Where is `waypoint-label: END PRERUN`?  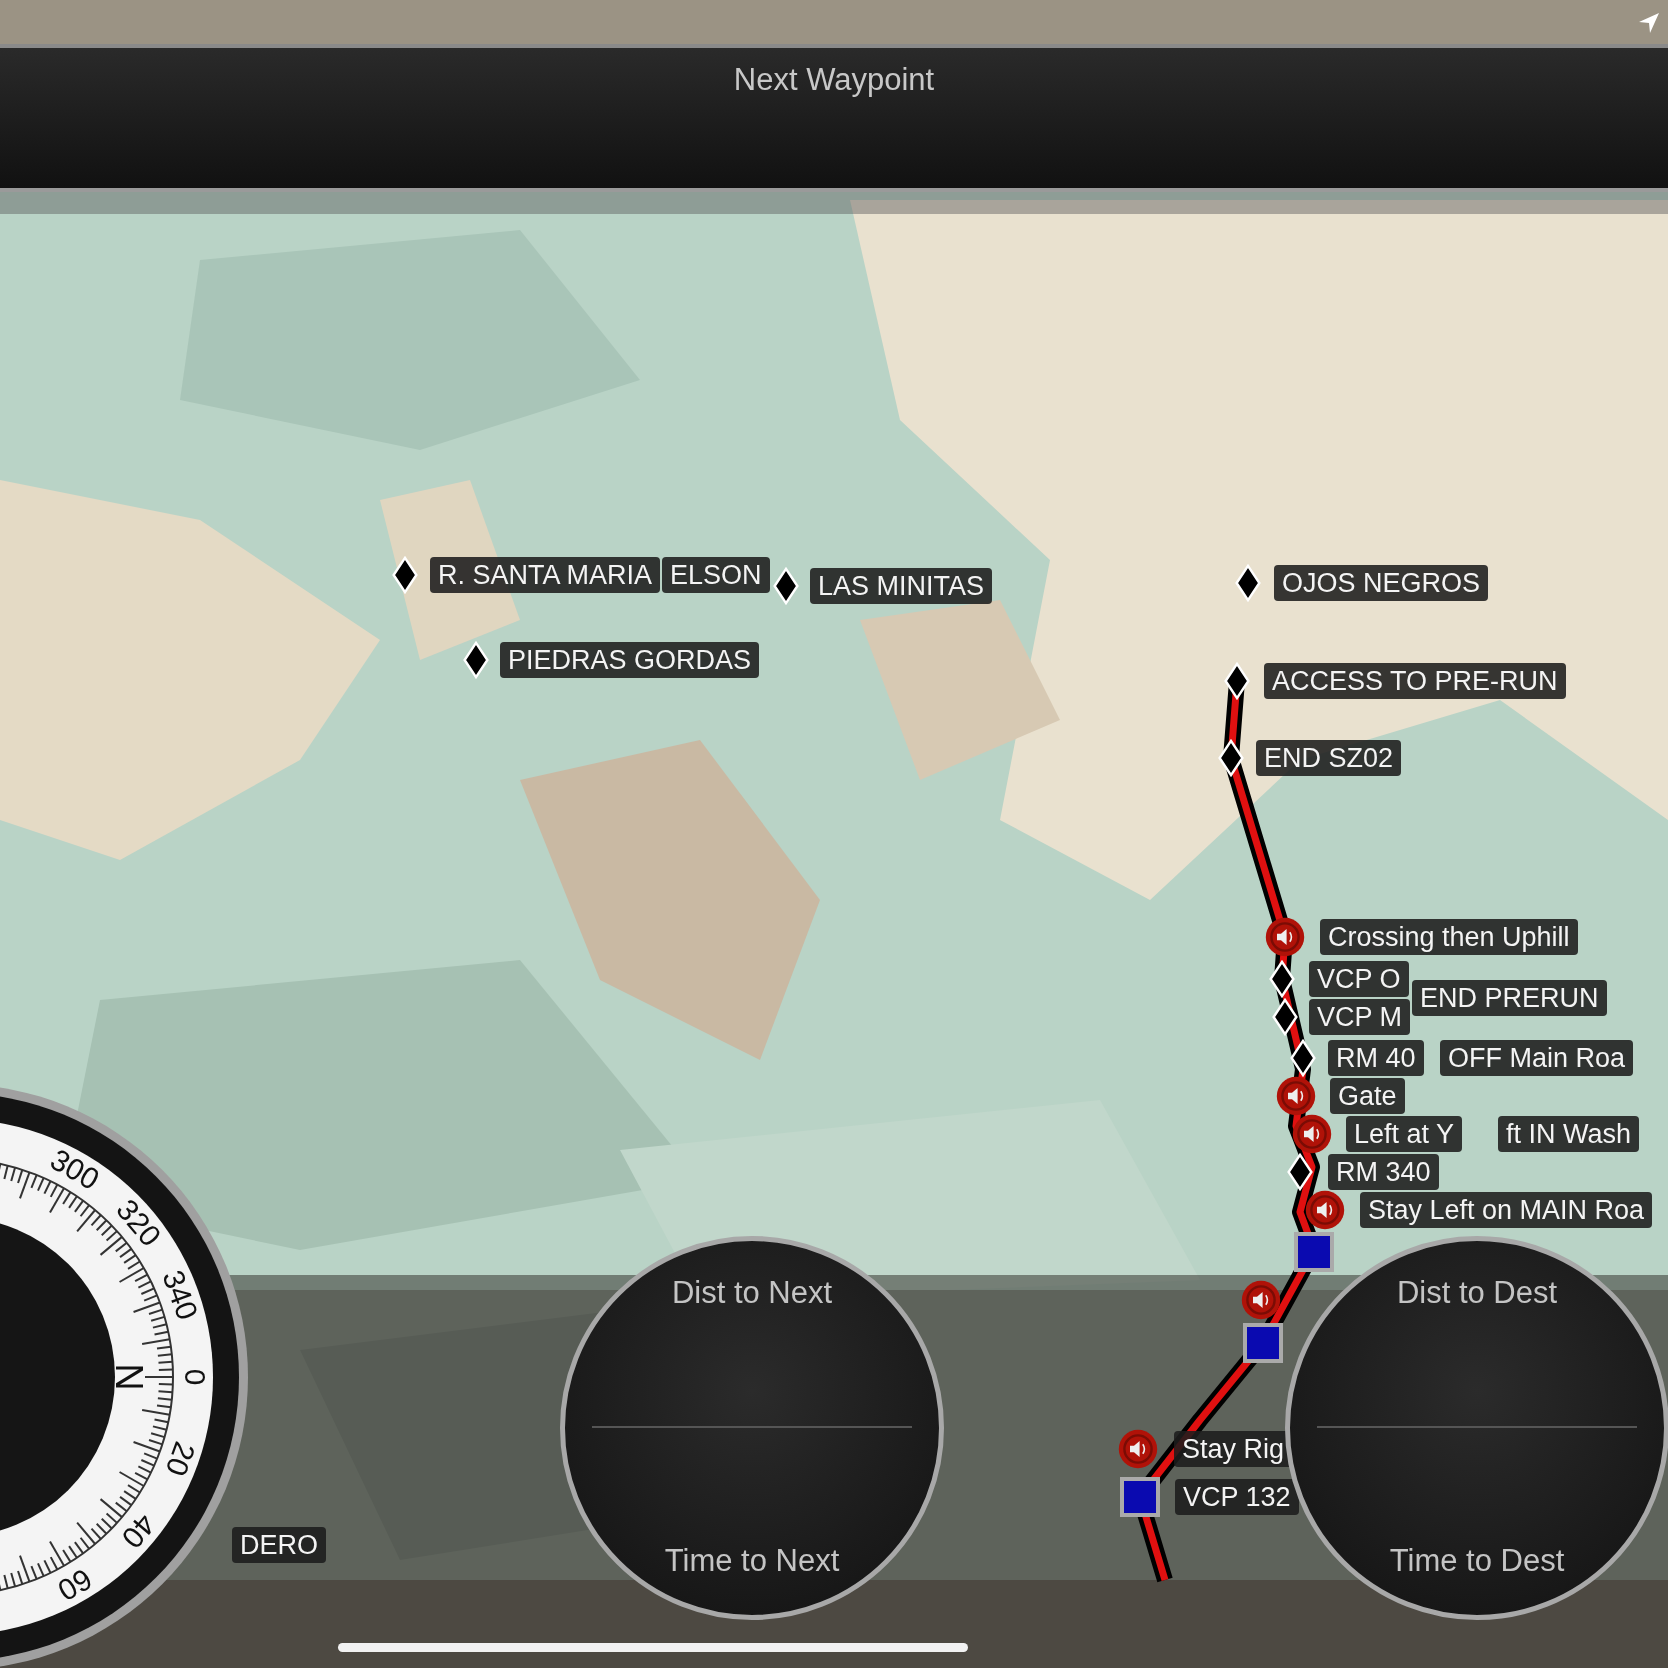 waypoint-label: END PRERUN is located at coordinates (1509, 998).